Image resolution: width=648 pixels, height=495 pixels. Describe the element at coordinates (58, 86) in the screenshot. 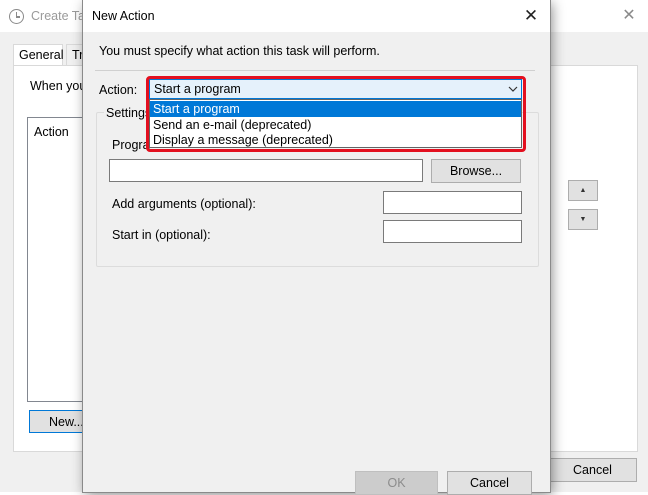

I see `actions-description: When you` at that location.